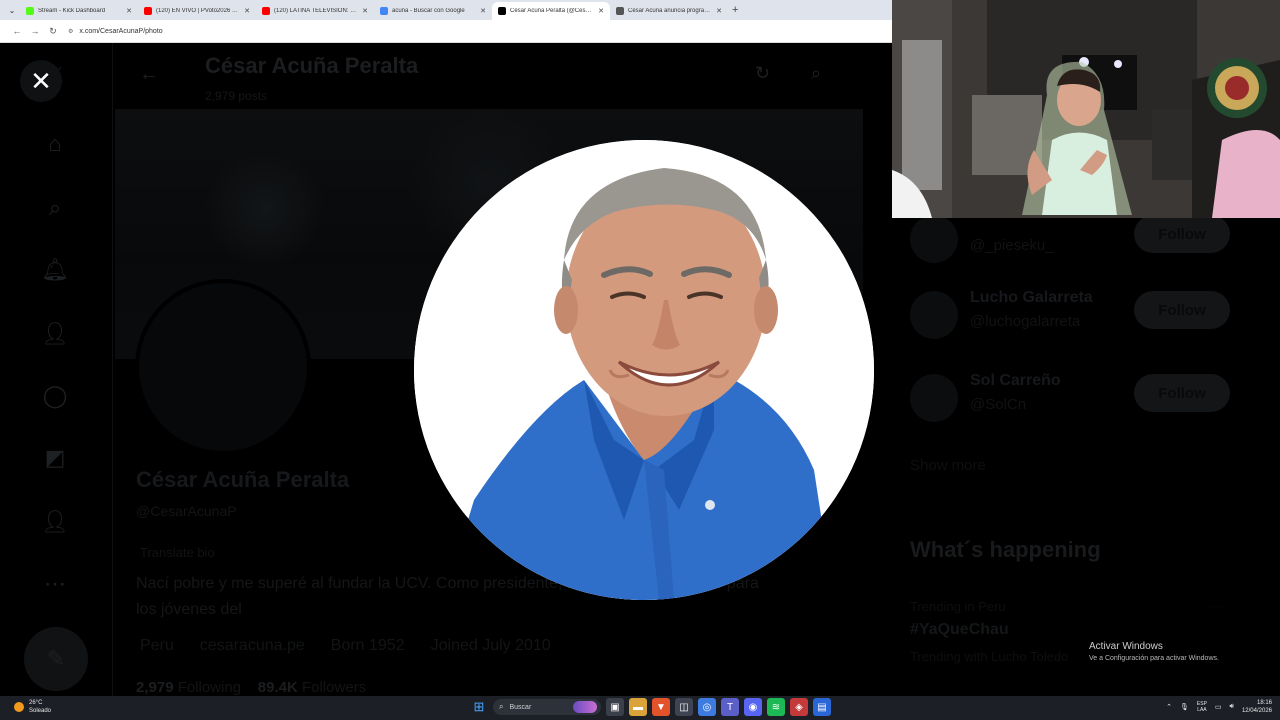 The width and height of the screenshot is (1280, 720). Describe the element at coordinates (799, 707) in the screenshot. I see `app-icon: ◈` at that location.